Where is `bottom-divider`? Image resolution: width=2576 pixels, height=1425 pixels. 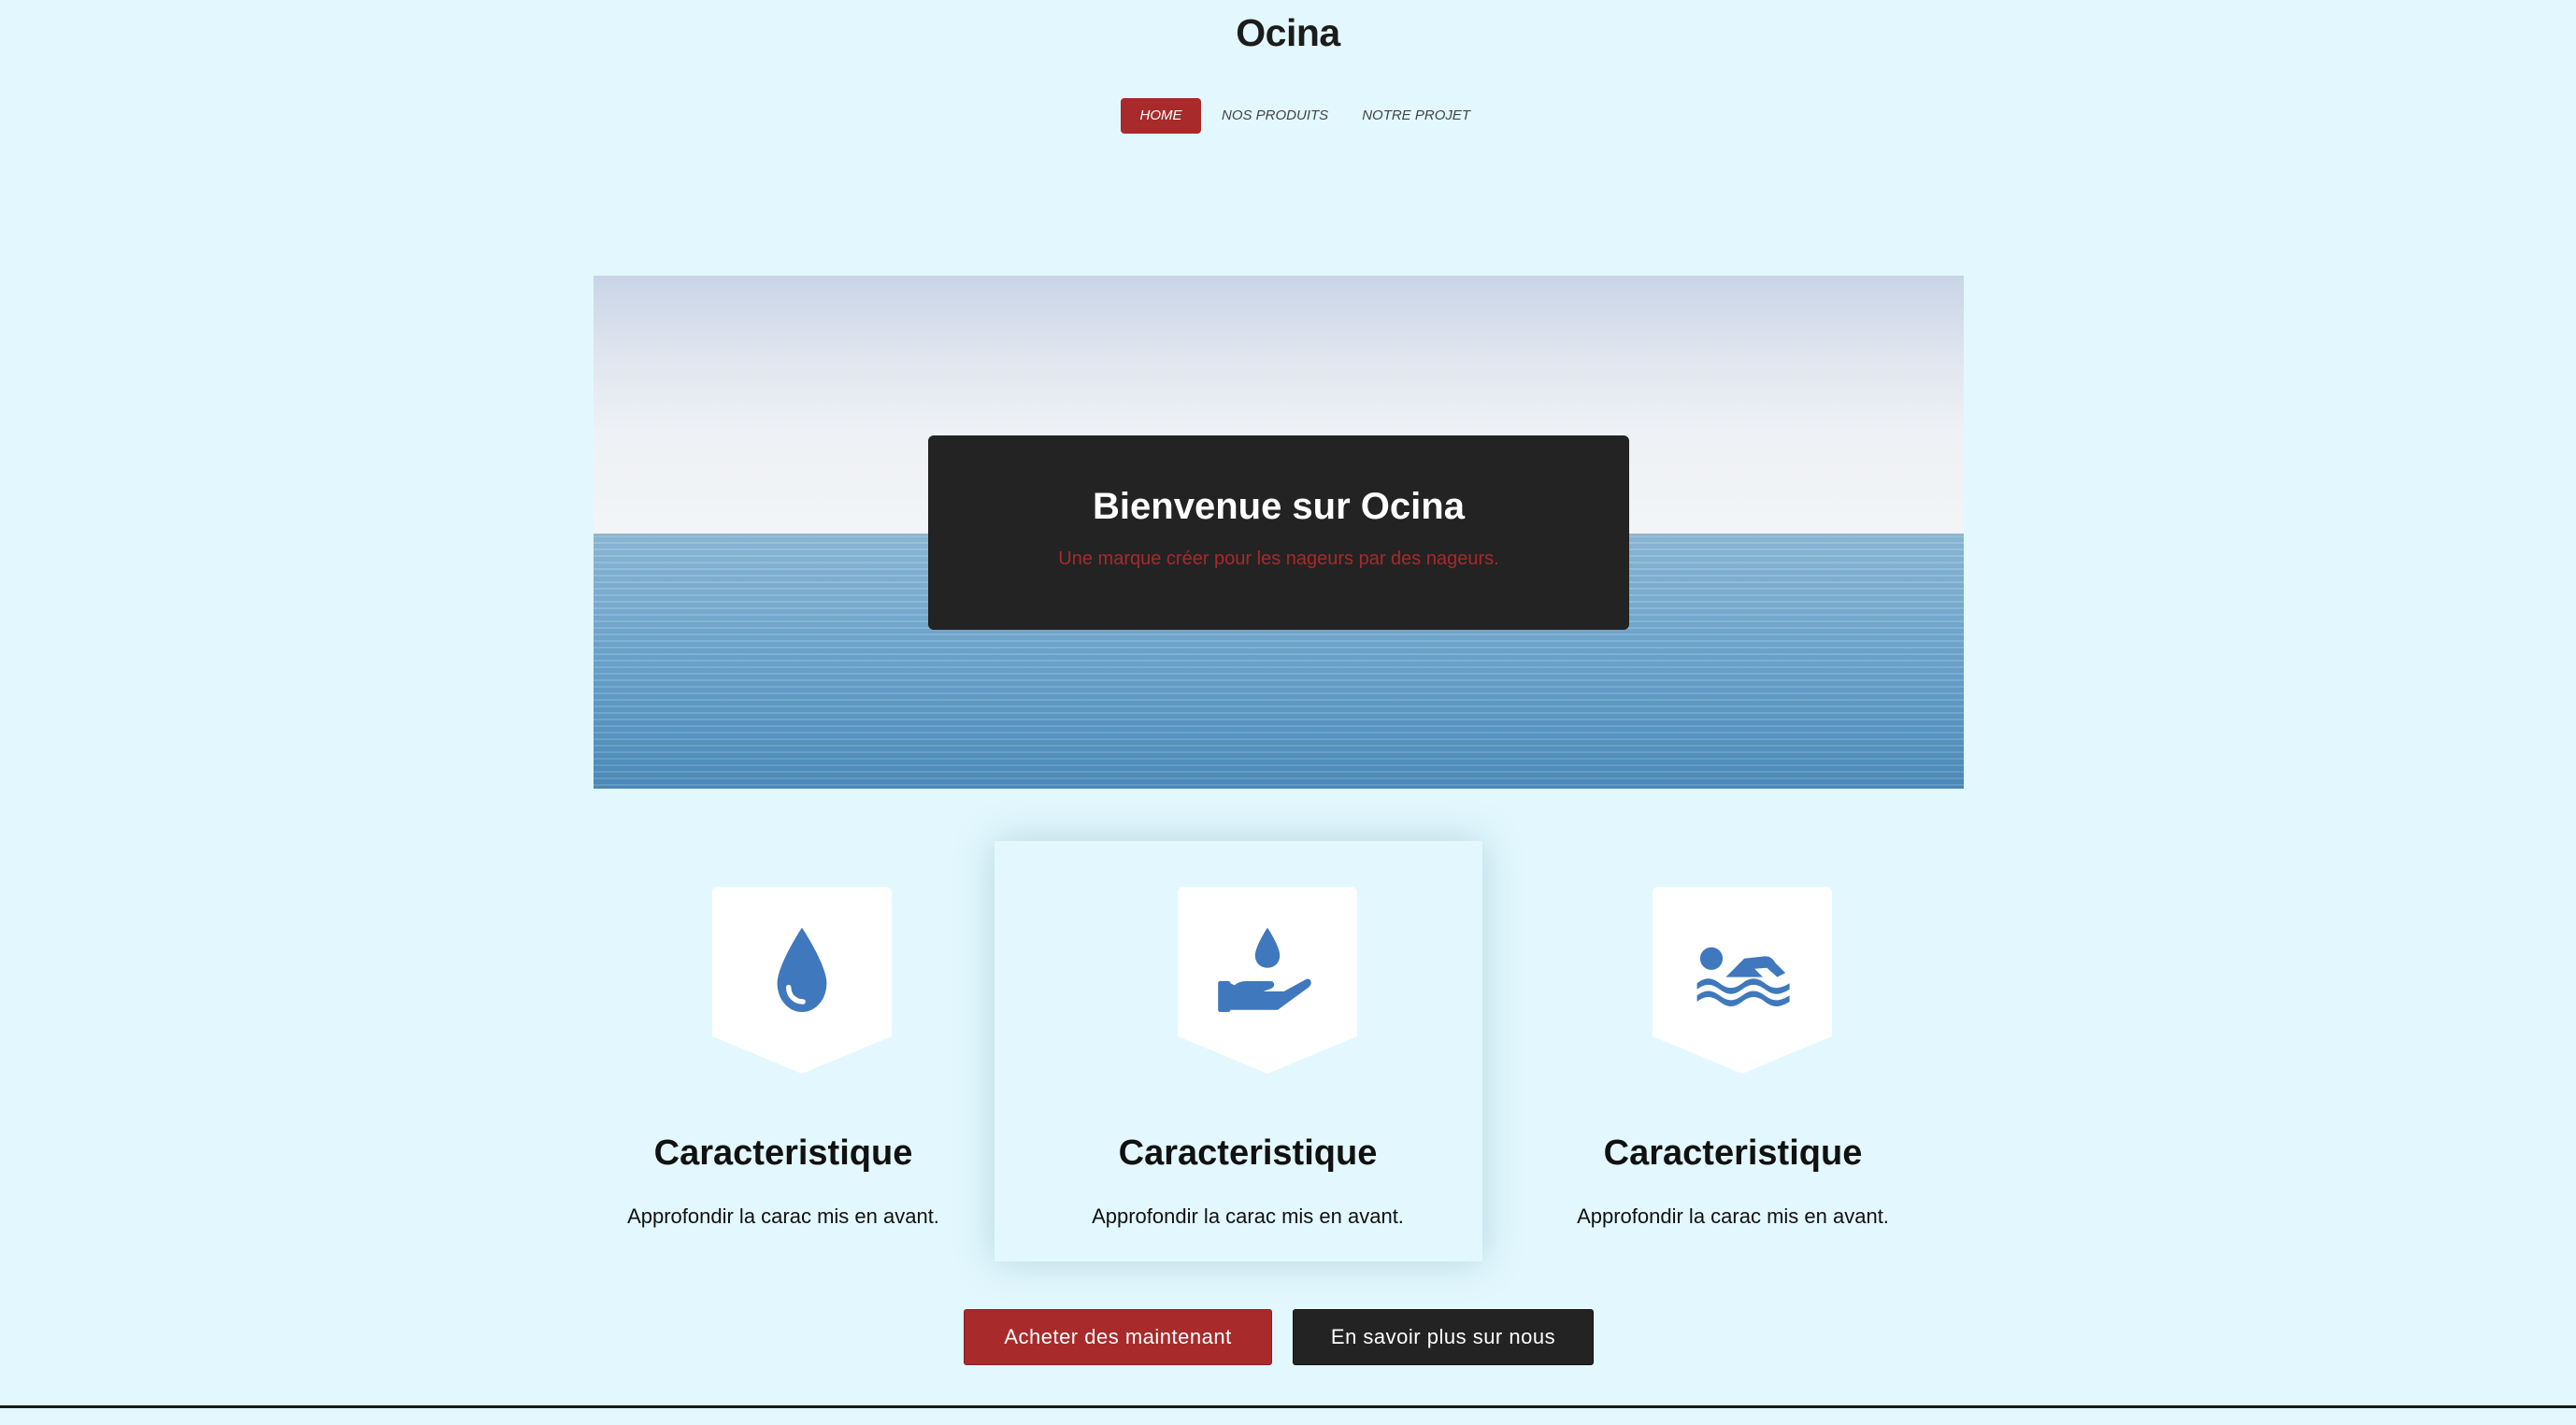 bottom-divider is located at coordinates (1288, 1406).